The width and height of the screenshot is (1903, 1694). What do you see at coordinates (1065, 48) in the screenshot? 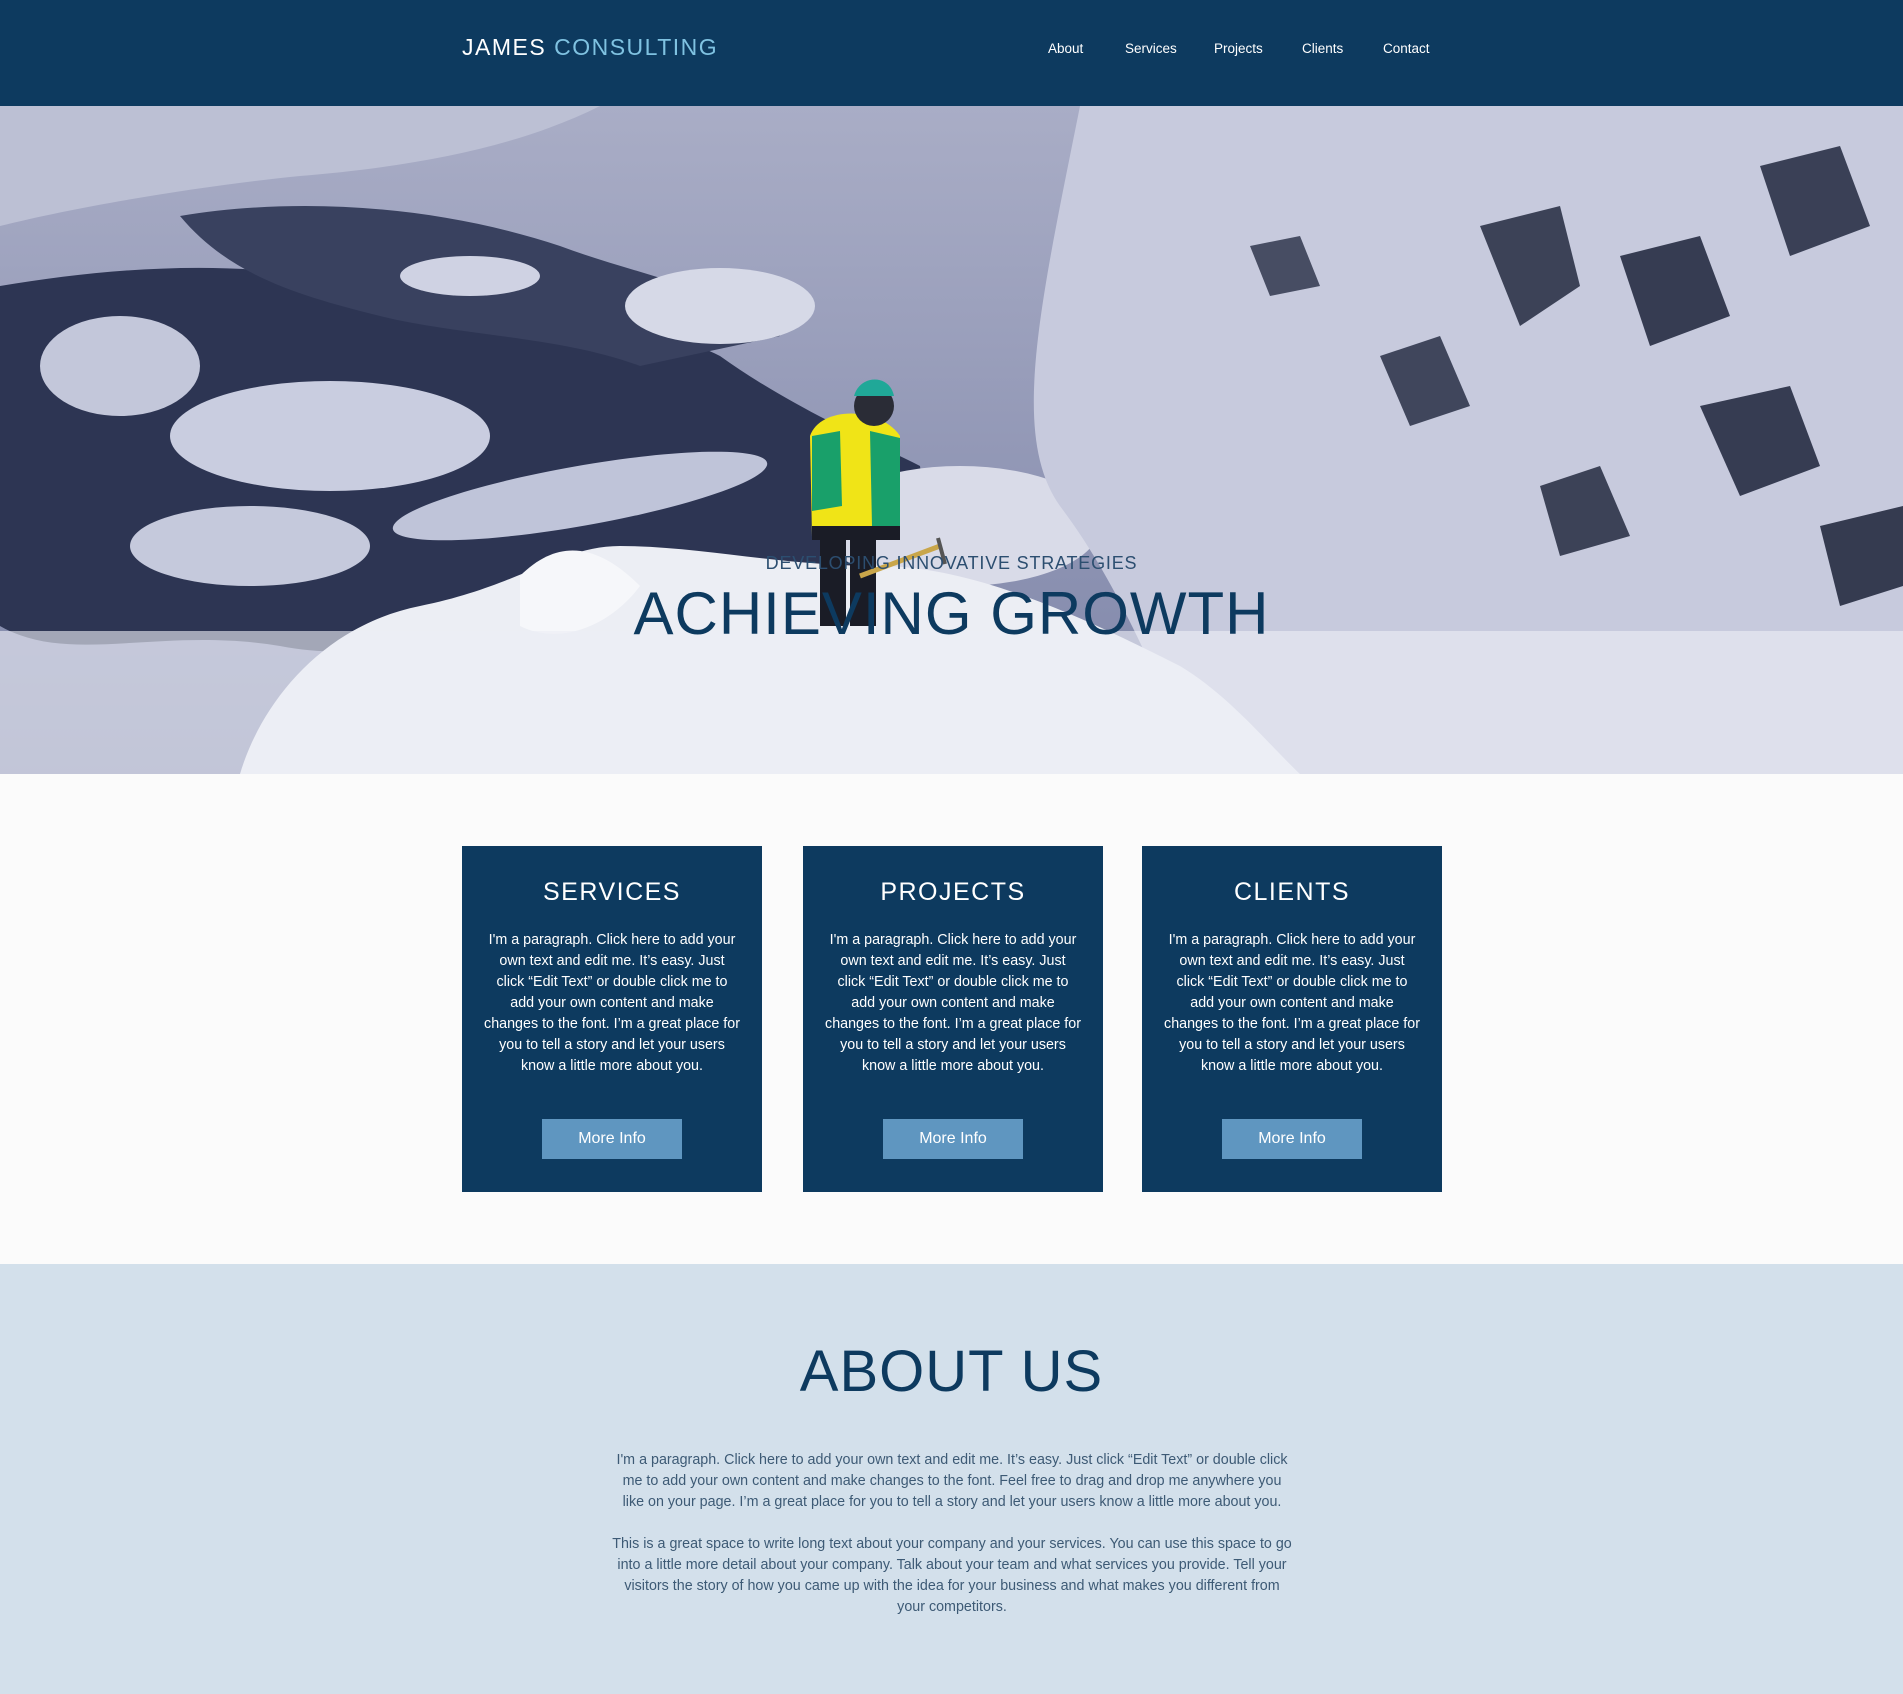
I see `nav-about: About` at bounding box center [1065, 48].